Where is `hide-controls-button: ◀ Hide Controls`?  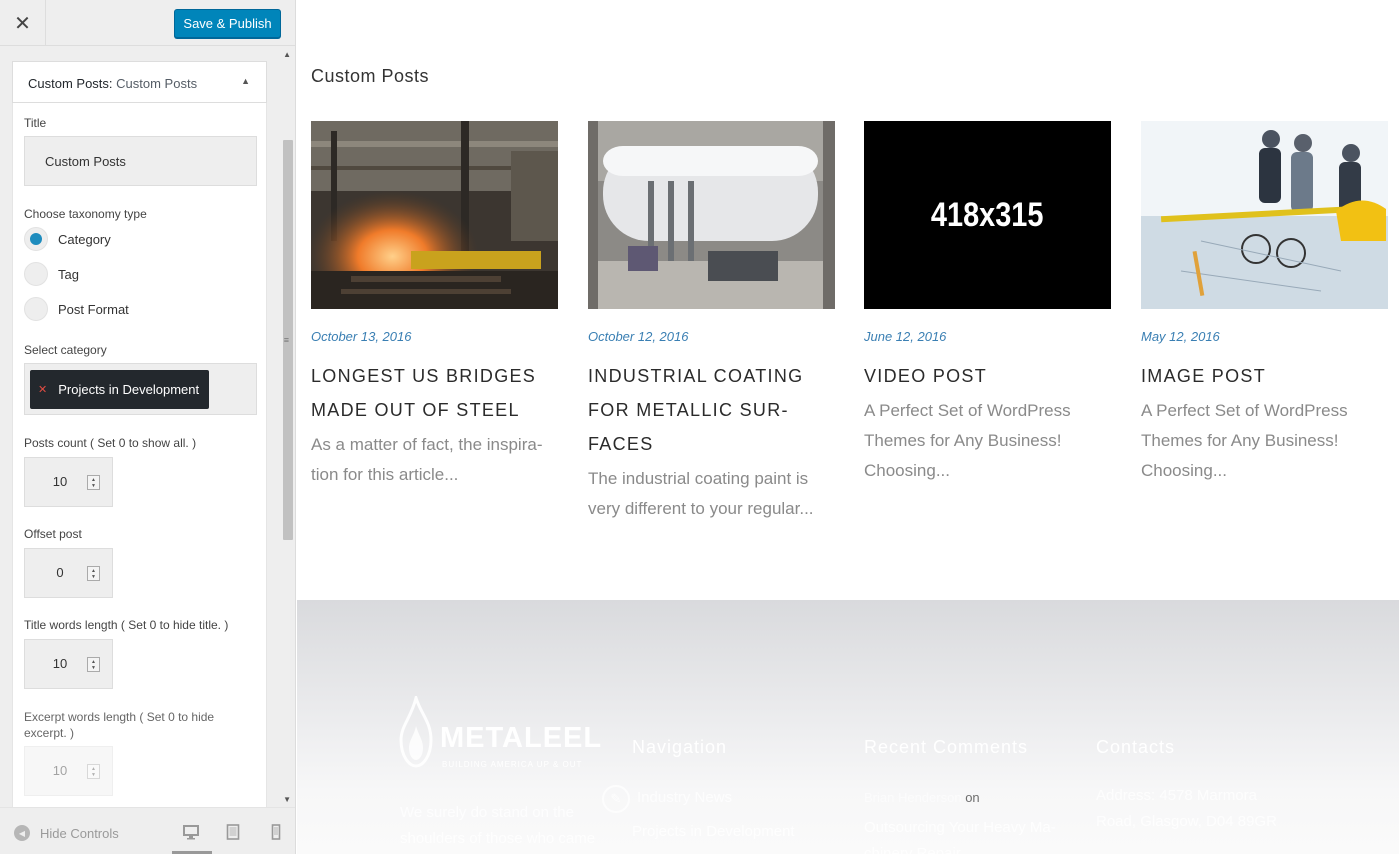
hide-controls-button: ◀ Hide Controls is located at coordinates (66, 833).